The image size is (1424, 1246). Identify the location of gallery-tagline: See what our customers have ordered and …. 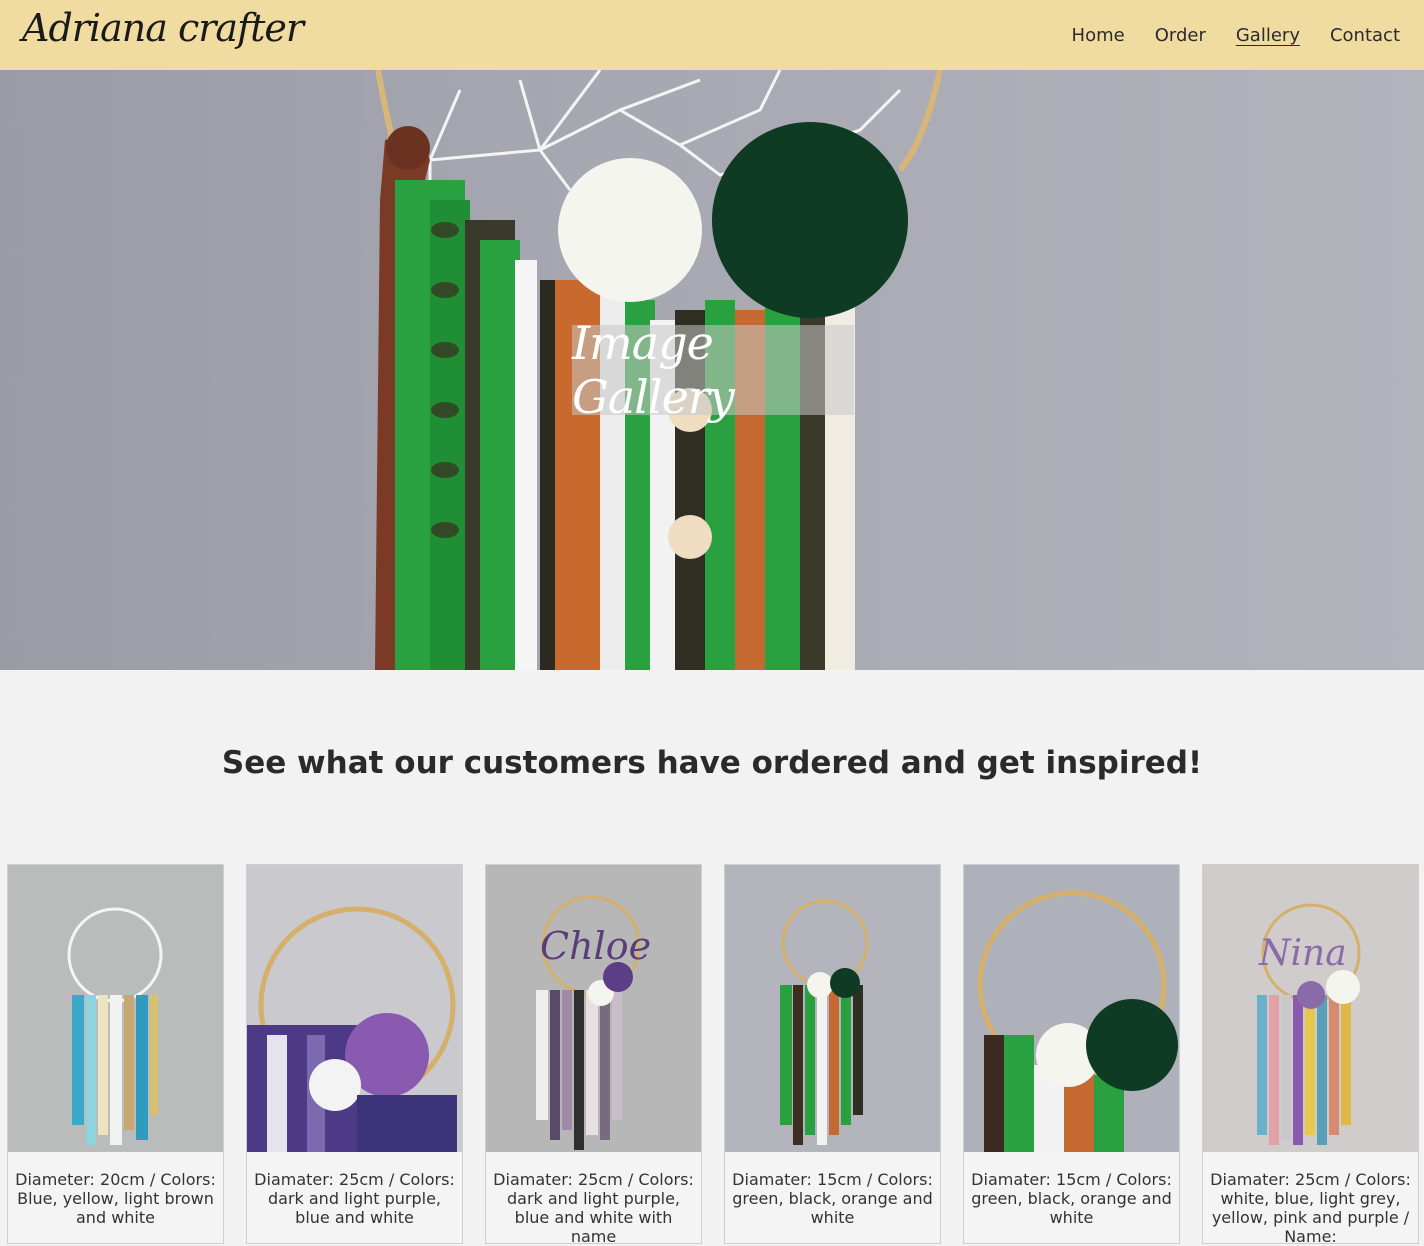
(712, 763).